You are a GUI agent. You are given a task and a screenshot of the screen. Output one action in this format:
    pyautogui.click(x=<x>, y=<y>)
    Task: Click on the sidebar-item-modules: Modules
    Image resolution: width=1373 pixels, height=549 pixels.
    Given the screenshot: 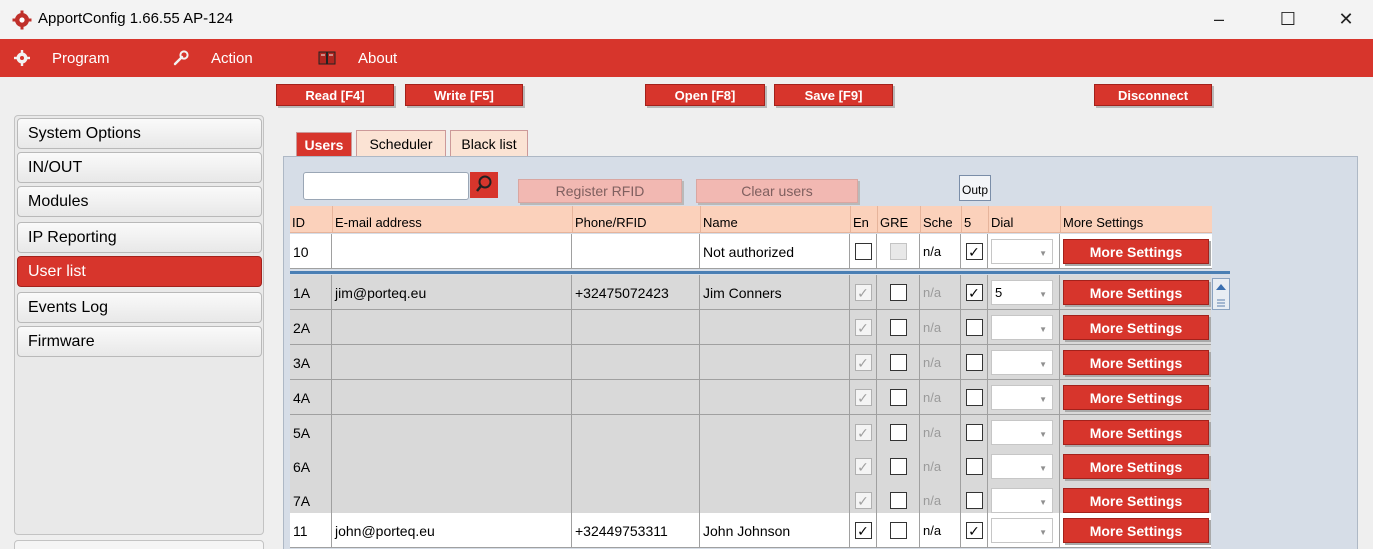 What is the action you would take?
    pyautogui.click(x=139, y=201)
    